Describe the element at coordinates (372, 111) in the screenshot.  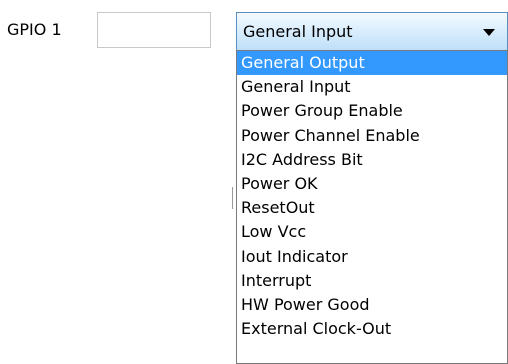
I see `dropdown-option-power-group-enable: Power Group Enable` at that location.